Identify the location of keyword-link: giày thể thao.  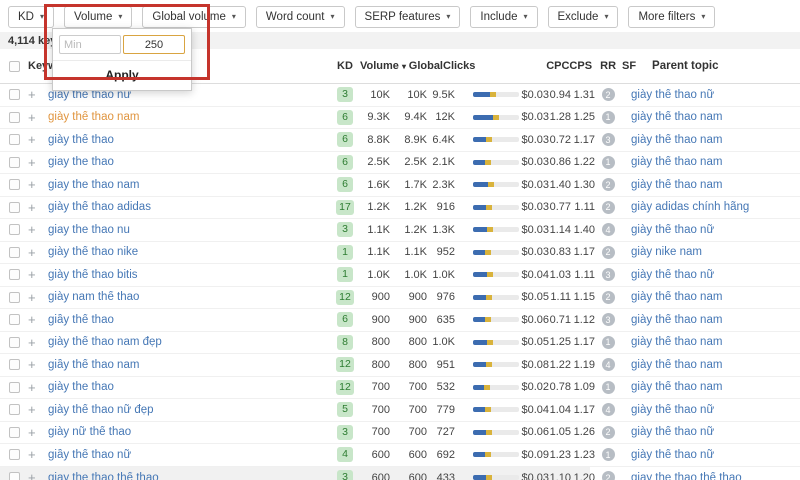
(81, 140).